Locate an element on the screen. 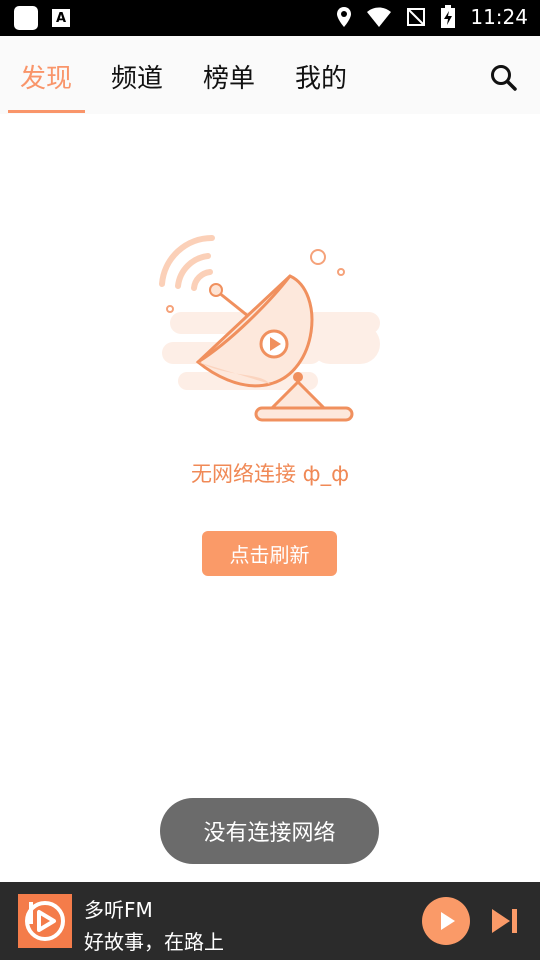 The height and width of the screenshot is (960, 540). player-title: 多听FM is located at coordinates (118, 910).